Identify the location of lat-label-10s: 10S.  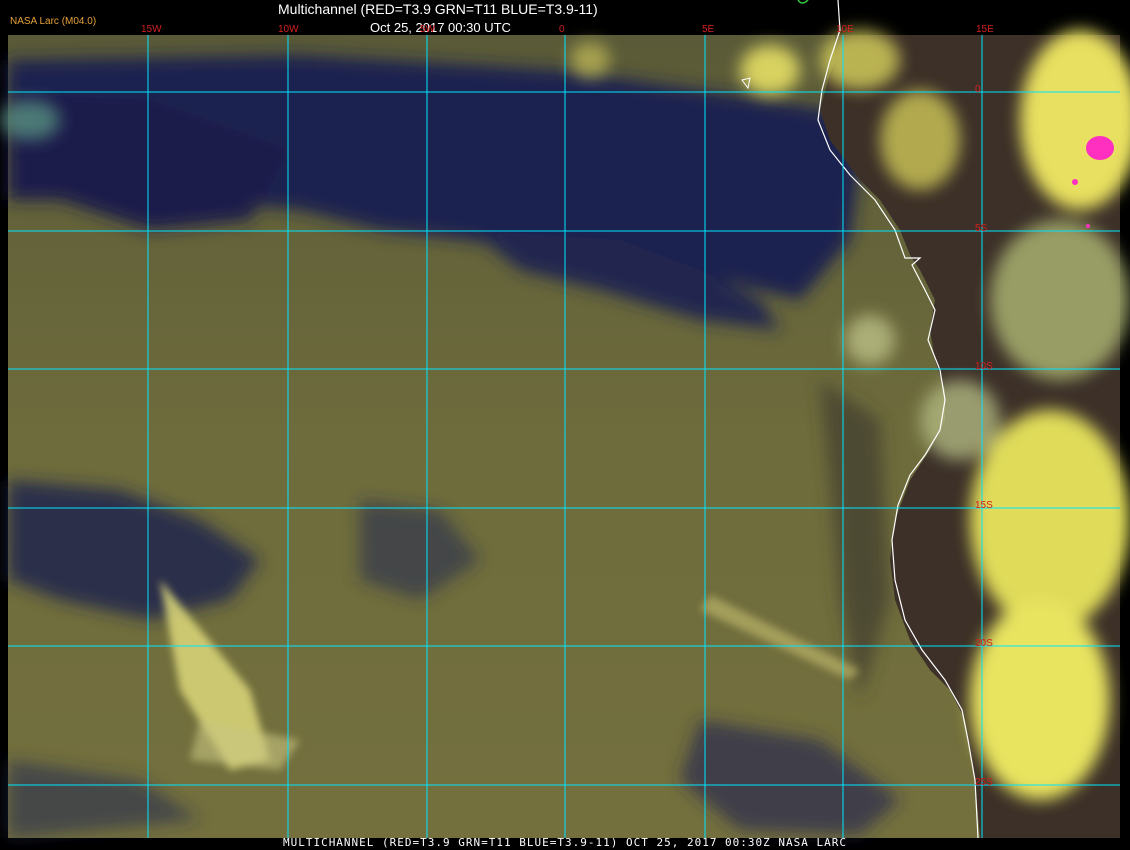
(984, 366).